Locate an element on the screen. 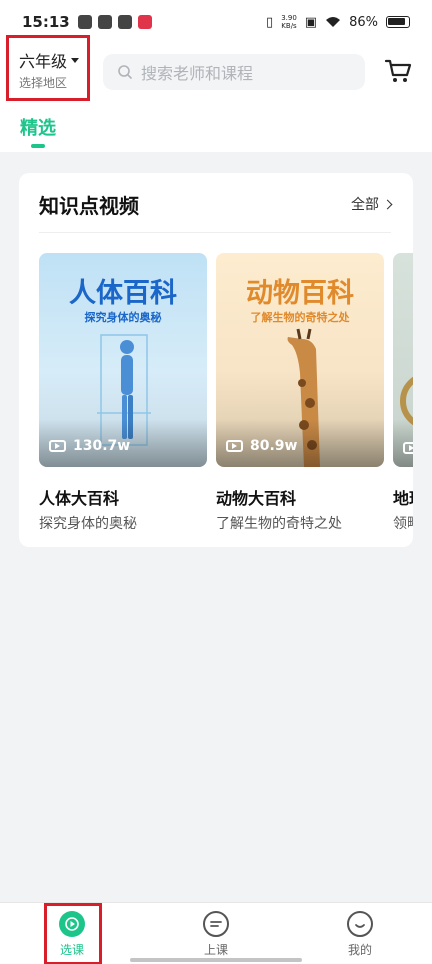  status-right: ▯ 3.90 KB/s ▣ 86% is located at coordinates (338, 22).